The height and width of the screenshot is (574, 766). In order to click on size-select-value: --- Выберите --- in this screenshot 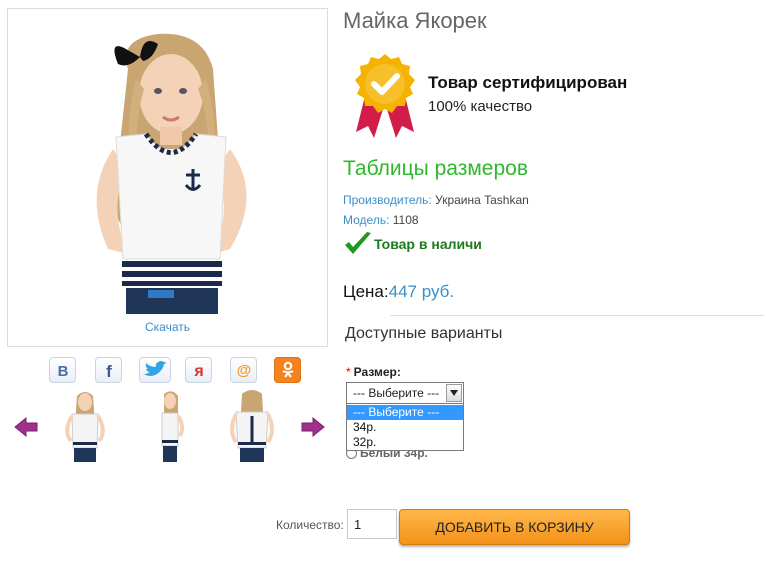, I will do `click(396, 393)`.